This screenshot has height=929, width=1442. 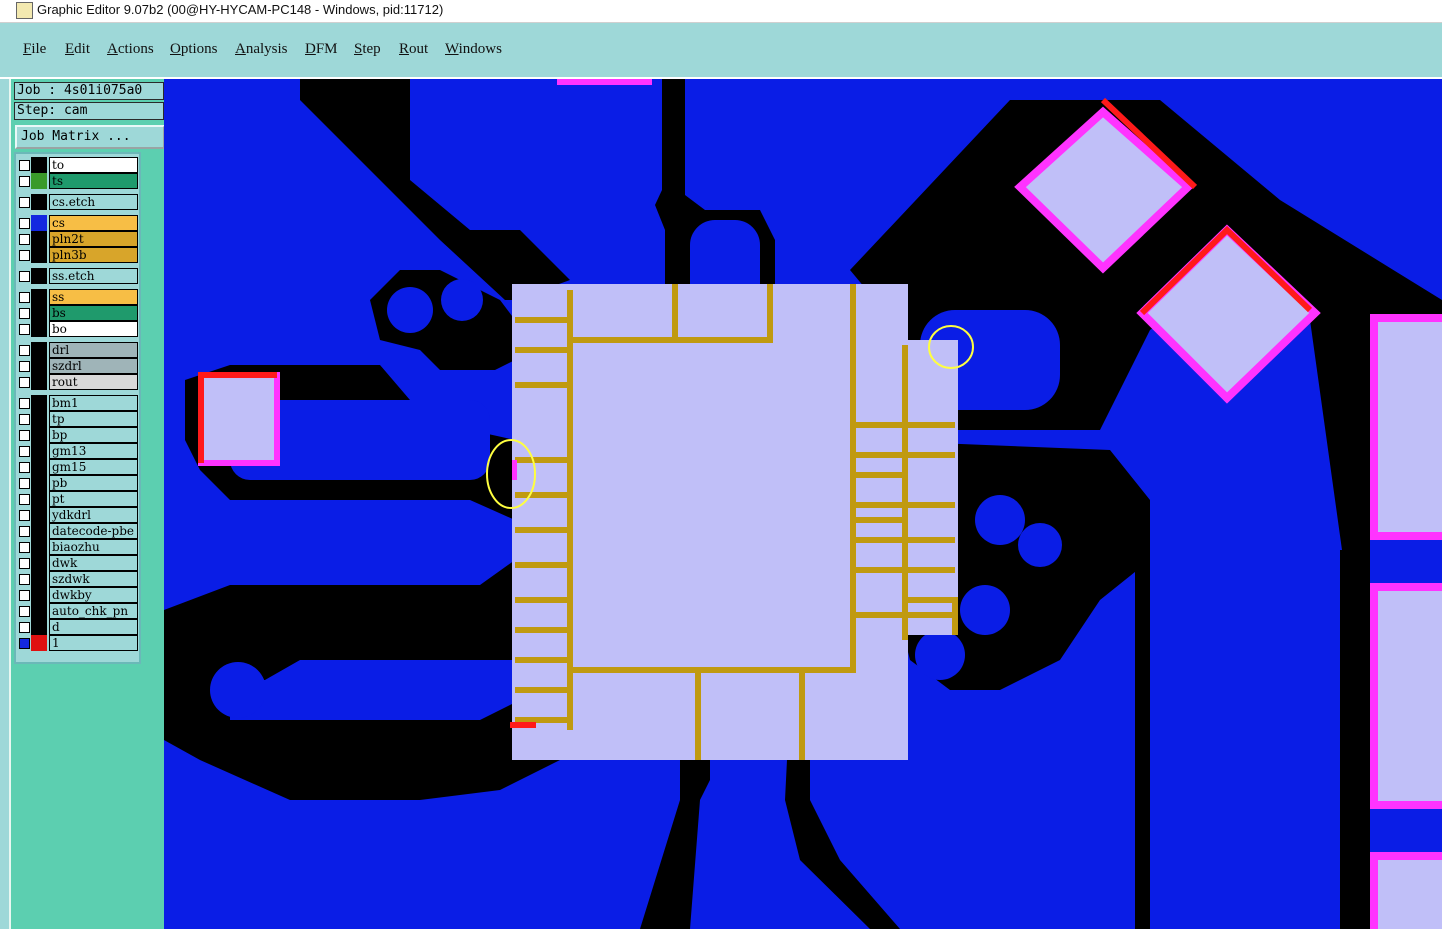 What do you see at coordinates (34, 49) in the screenshot?
I see `menu-file: File` at bounding box center [34, 49].